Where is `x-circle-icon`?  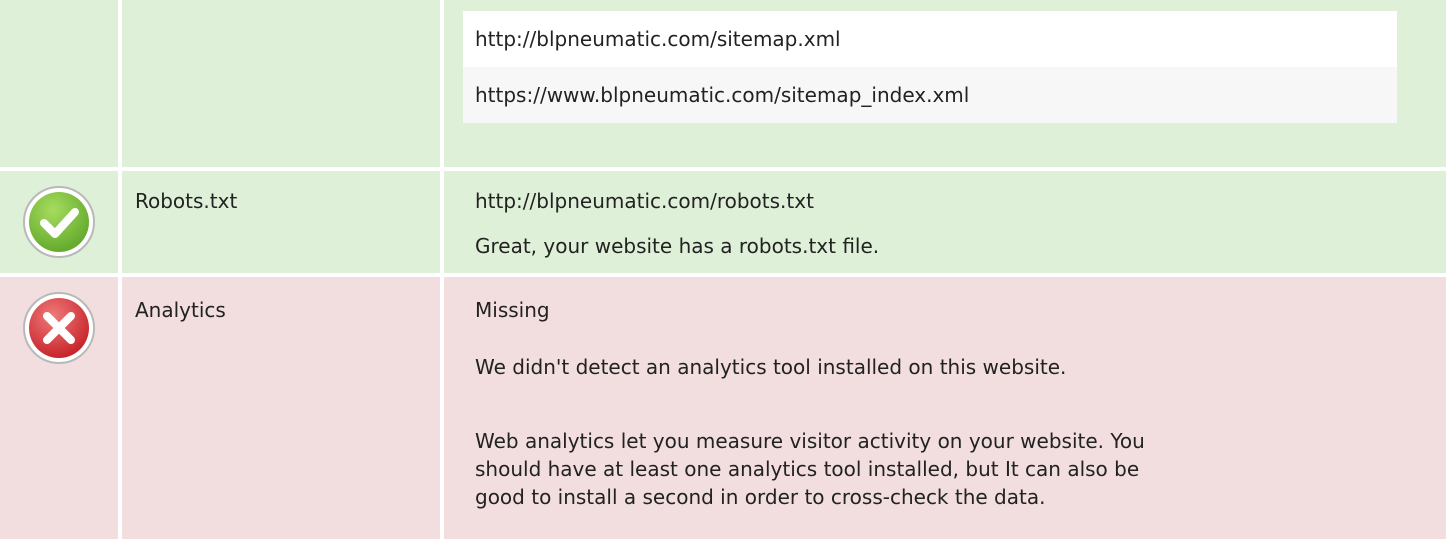 x-circle-icon is located at coordinates (59, 328).